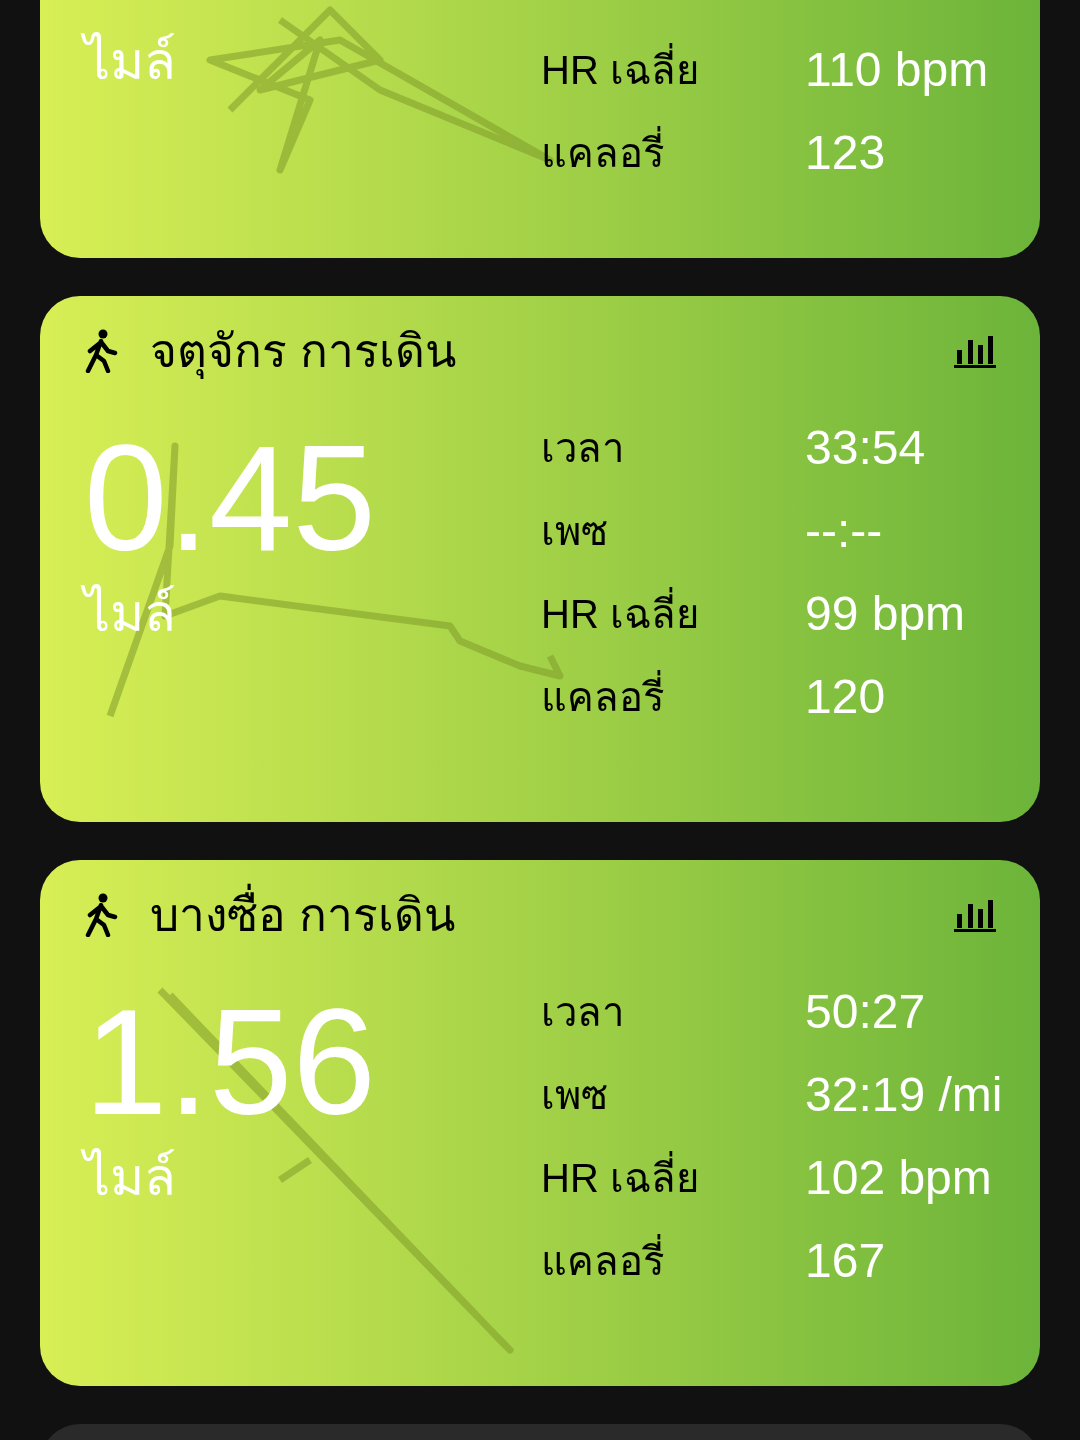  What do you see at coordinates (865, 447) in the screenshot?
I see `stat-value: 33:54` at bounding box center [865, 447].